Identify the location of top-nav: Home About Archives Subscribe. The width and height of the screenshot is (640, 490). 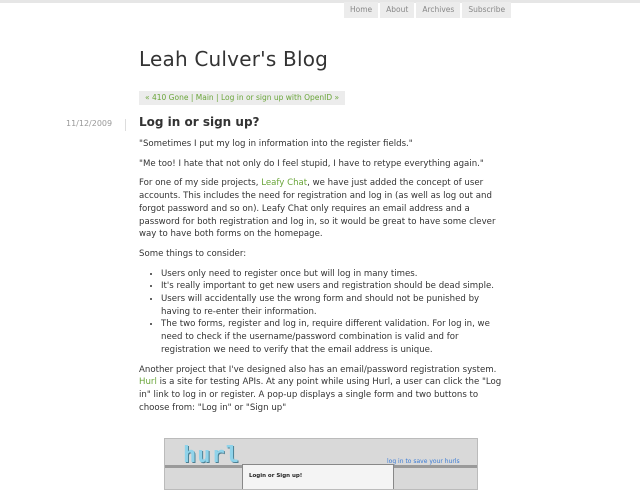
(428, 10).